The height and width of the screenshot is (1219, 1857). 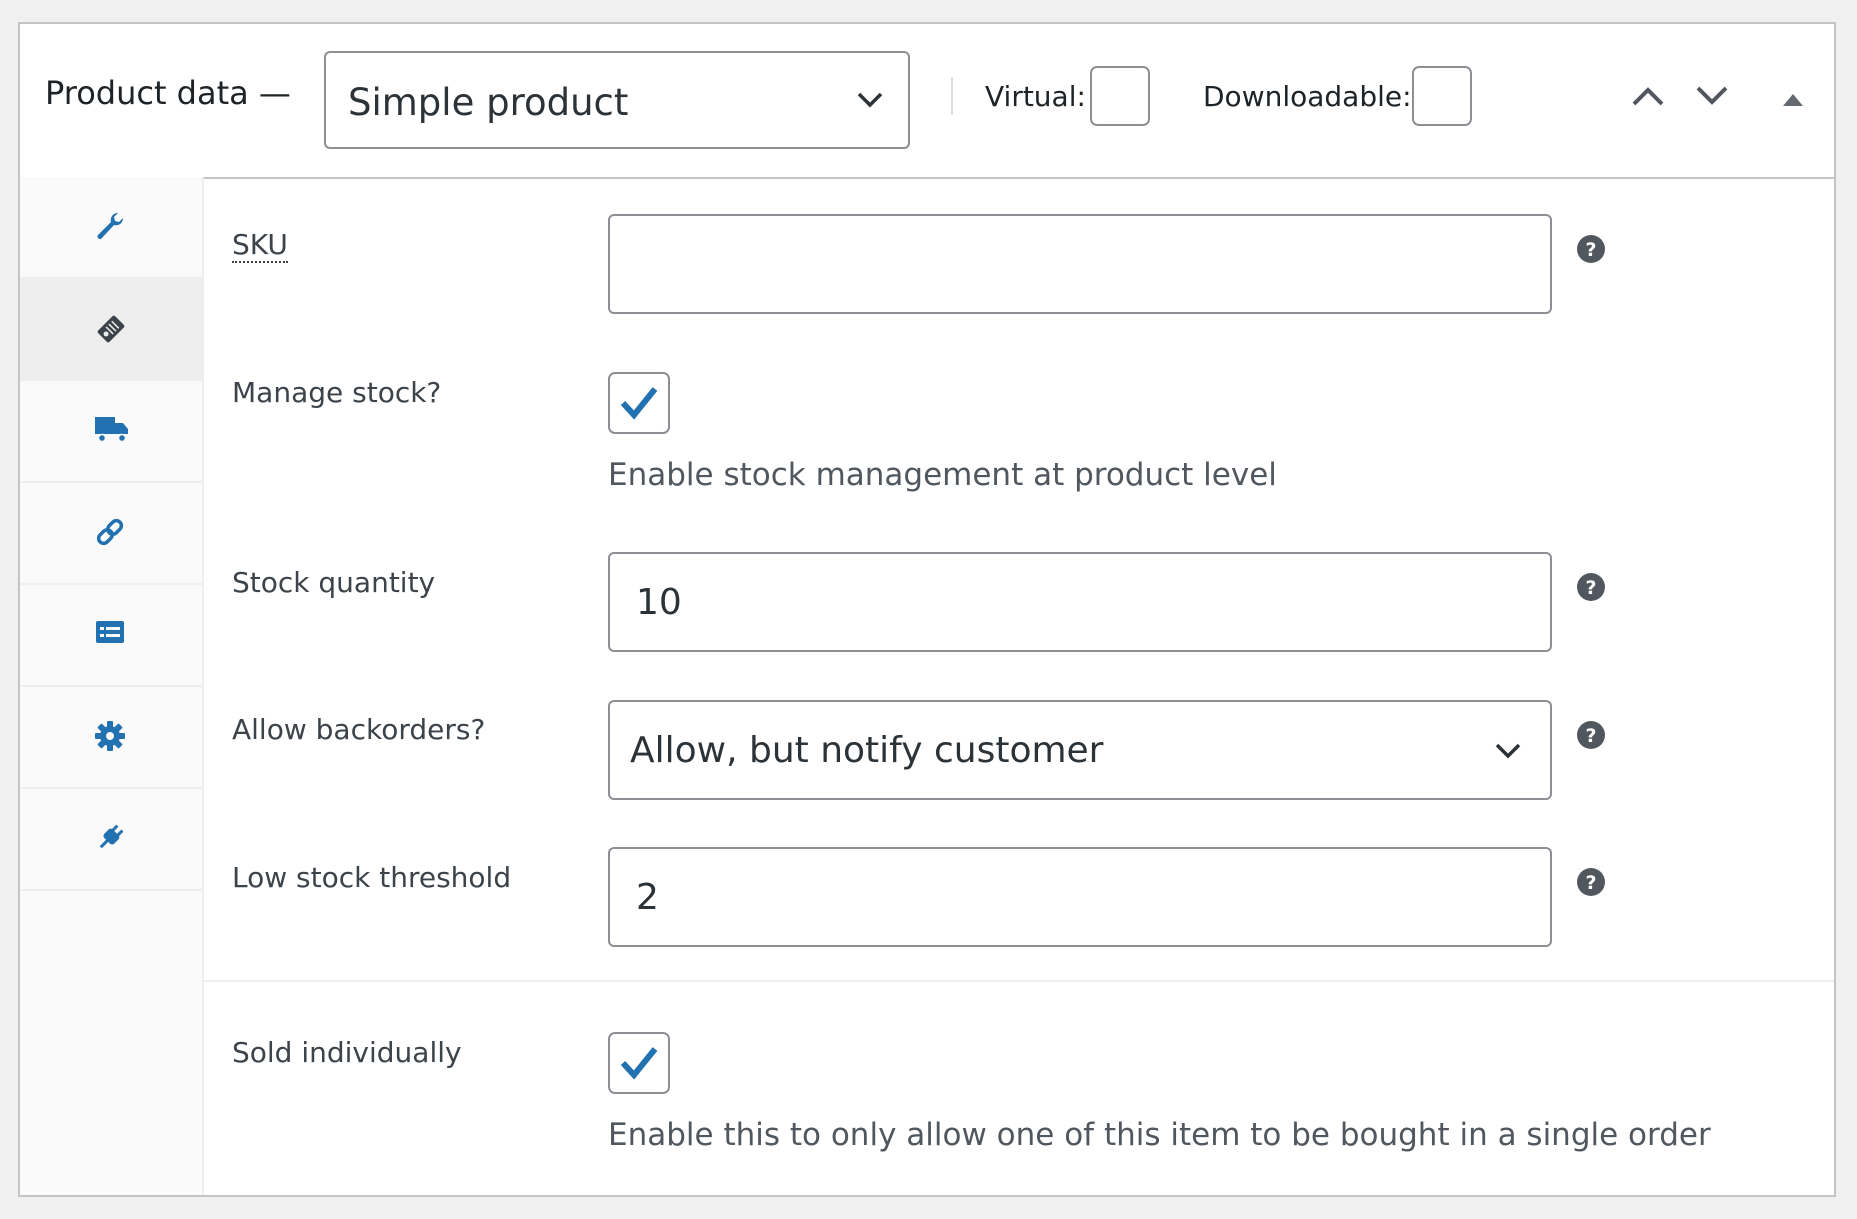 I want to click on low-stock-value: 2, so click(x=647, y=897).